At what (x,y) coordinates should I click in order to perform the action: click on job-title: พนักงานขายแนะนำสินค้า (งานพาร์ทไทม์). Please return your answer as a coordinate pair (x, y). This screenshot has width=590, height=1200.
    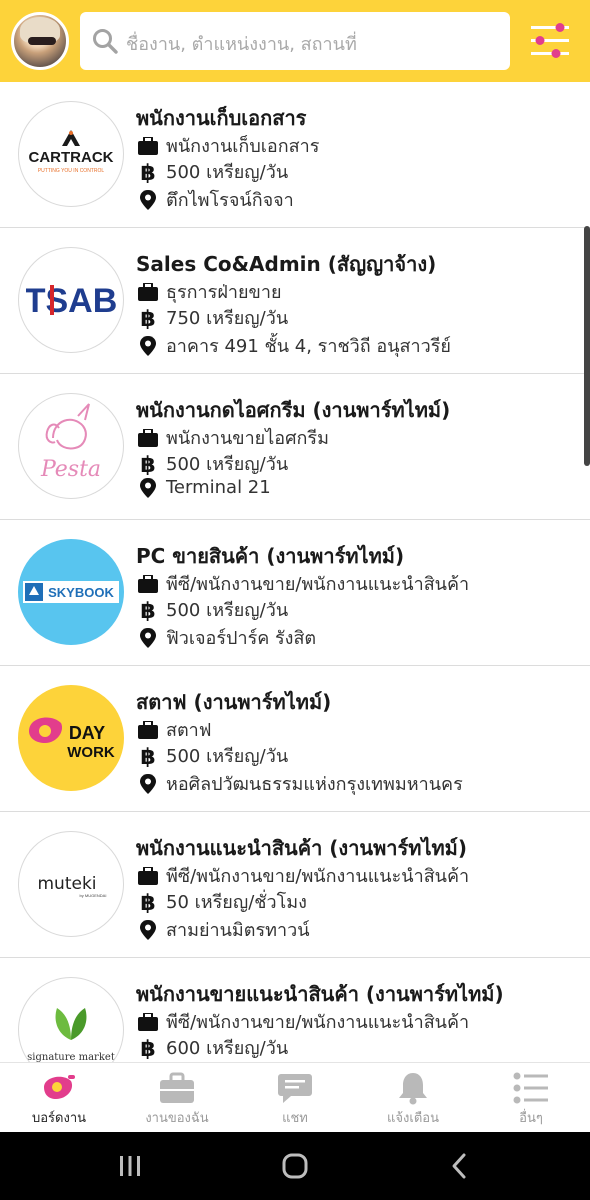
    Looking at the image, I should click on (320, 994).